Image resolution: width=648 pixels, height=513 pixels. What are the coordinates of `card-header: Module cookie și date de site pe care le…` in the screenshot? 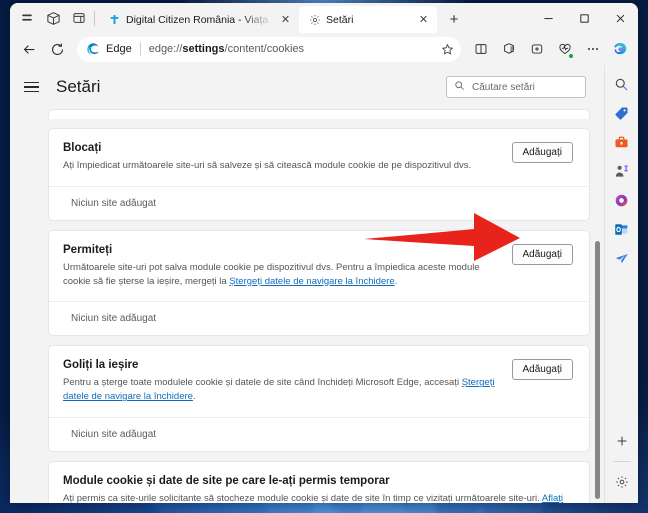 It's located at (319, 482).